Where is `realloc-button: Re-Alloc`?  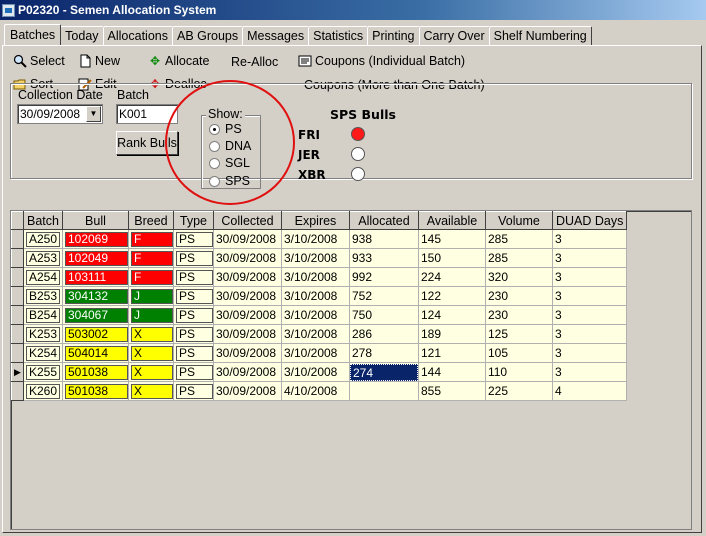
realloc-button: Re-Alloc is located at coordinates (254, 62).